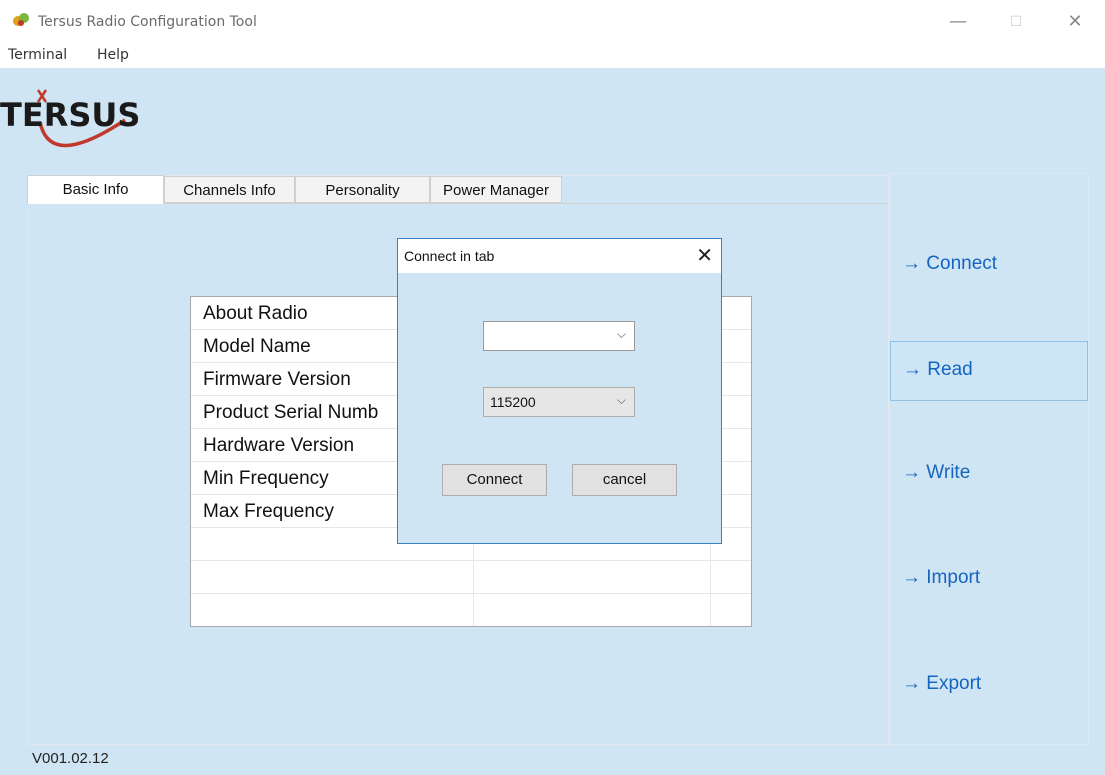  Describe the element at coordinates (1016, 22) in the screenshot. I see `maximize-button: ☐` at that location.